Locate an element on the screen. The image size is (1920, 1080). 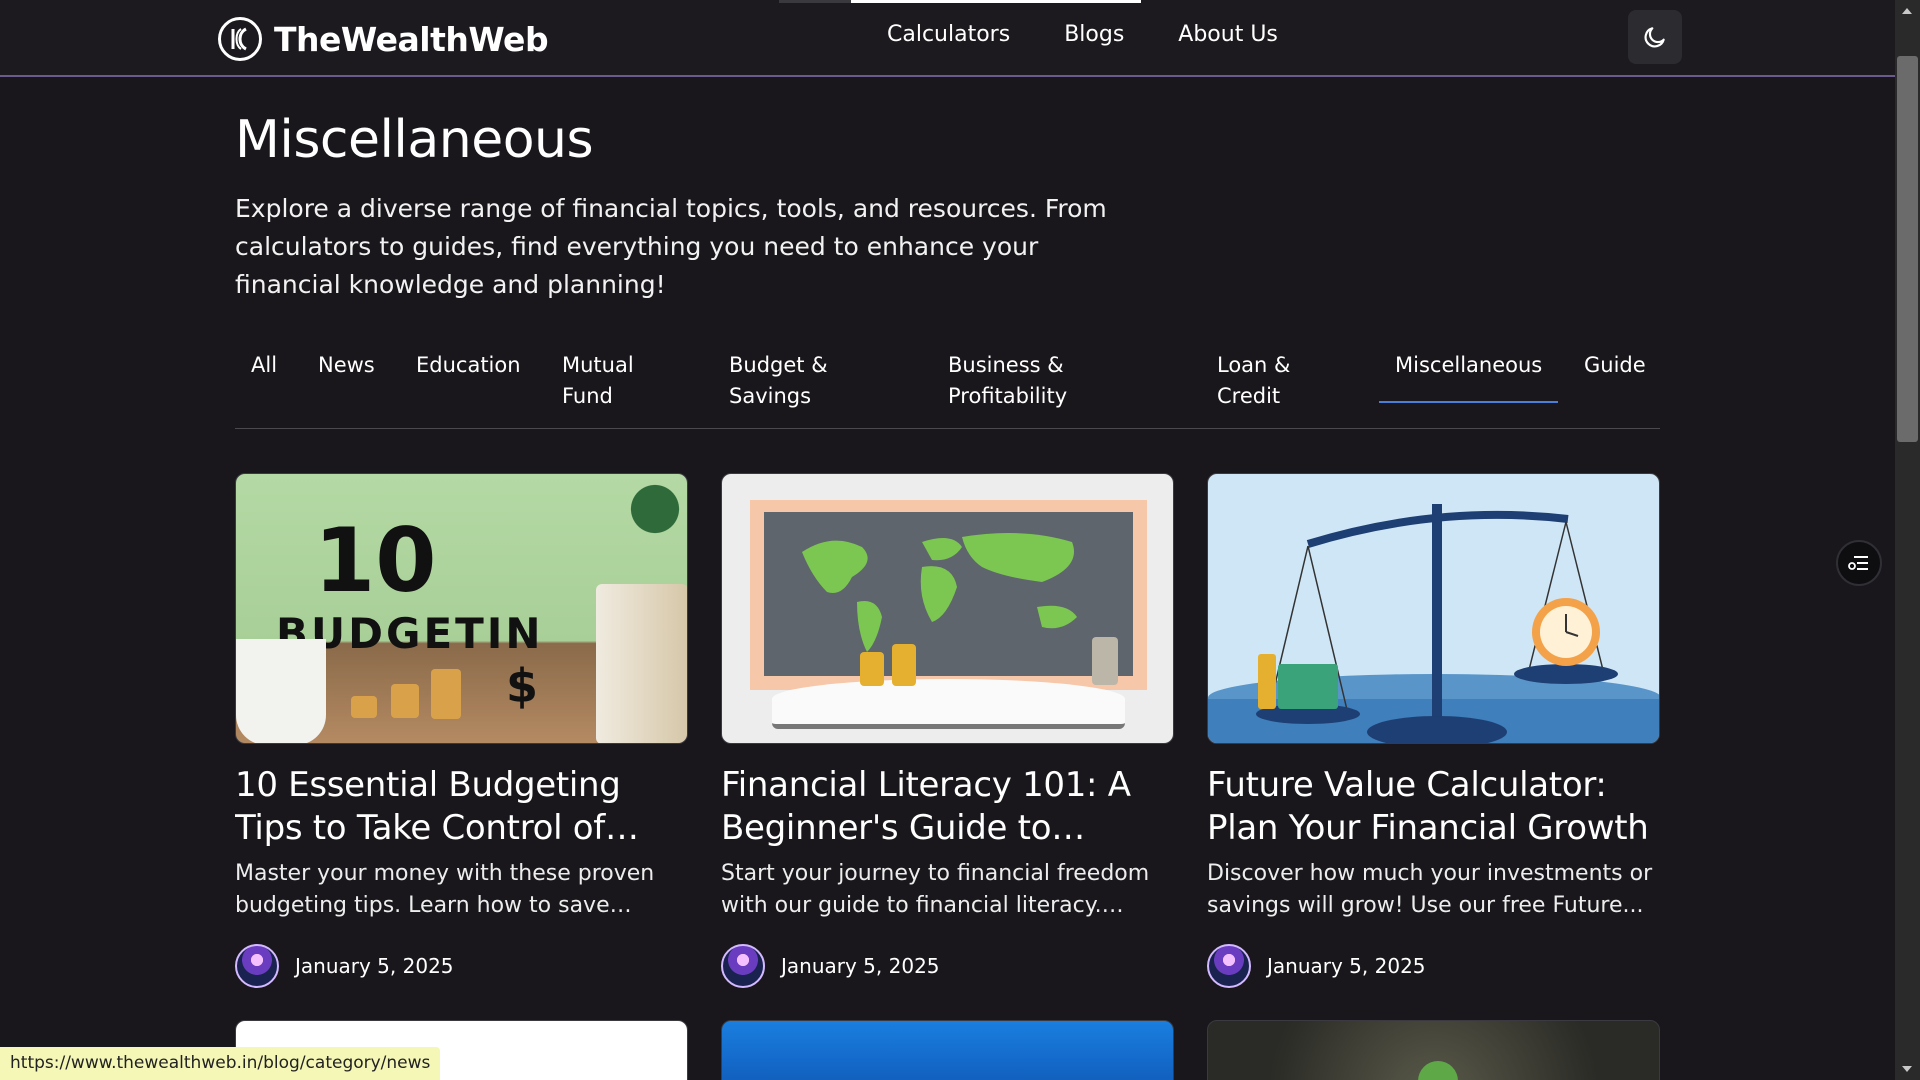
list-filter-icon is located at coordinates (1858, 563).